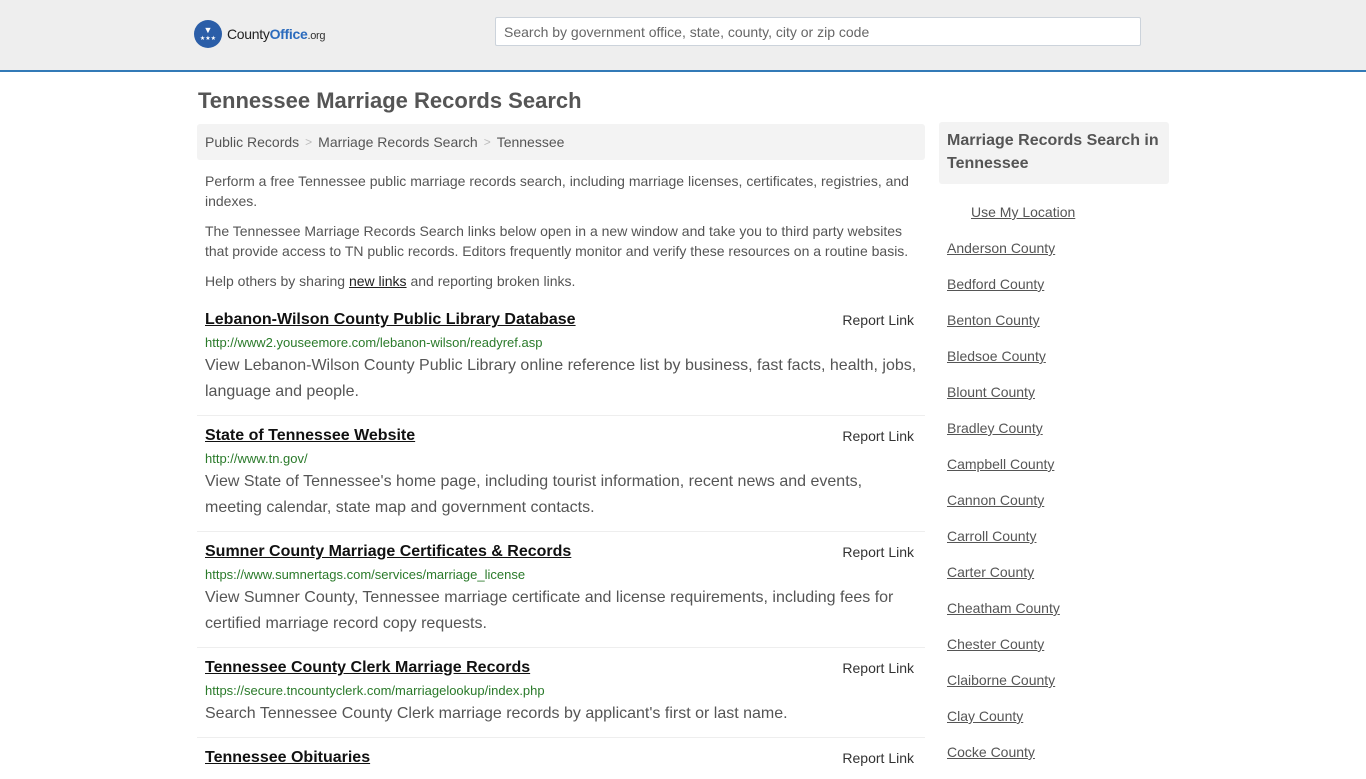 The width and height of the screenshot is (1366, 779). I want to click on result-title-link: Tennessee County Clerk Marriage Records, so click(367, 668).